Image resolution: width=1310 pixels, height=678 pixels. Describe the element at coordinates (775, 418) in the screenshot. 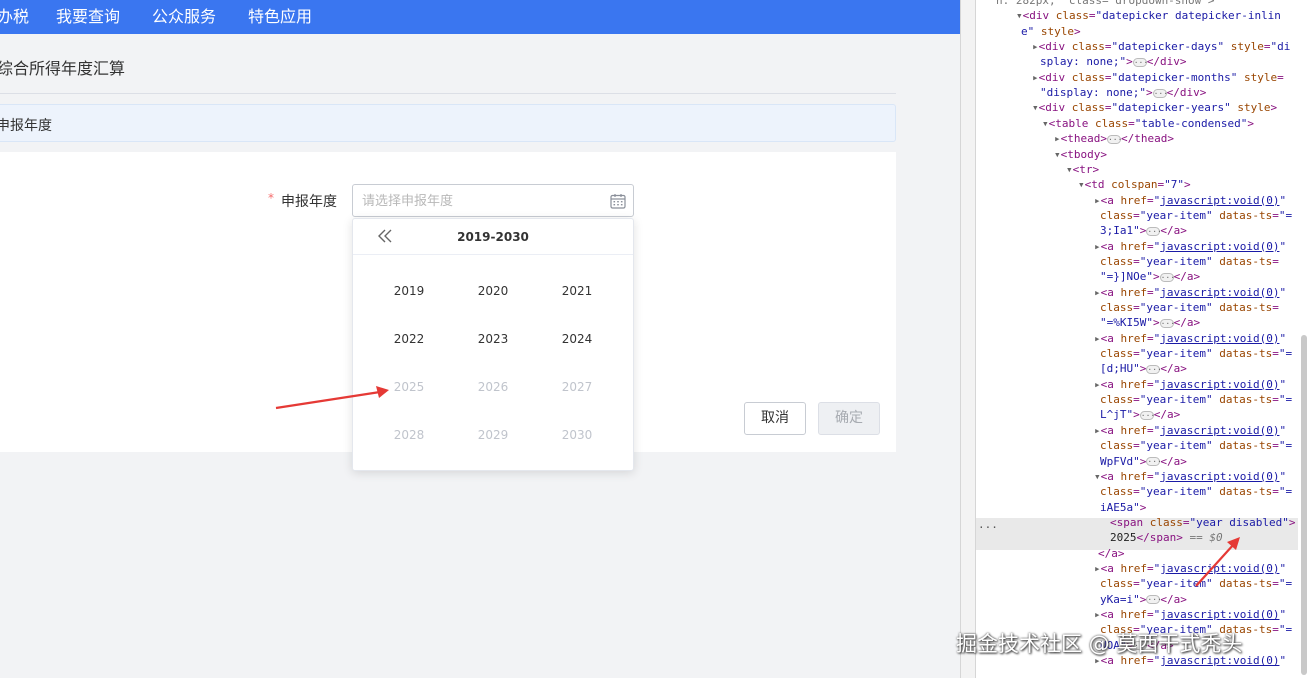

I see `cancel-button: 取消` at that location.